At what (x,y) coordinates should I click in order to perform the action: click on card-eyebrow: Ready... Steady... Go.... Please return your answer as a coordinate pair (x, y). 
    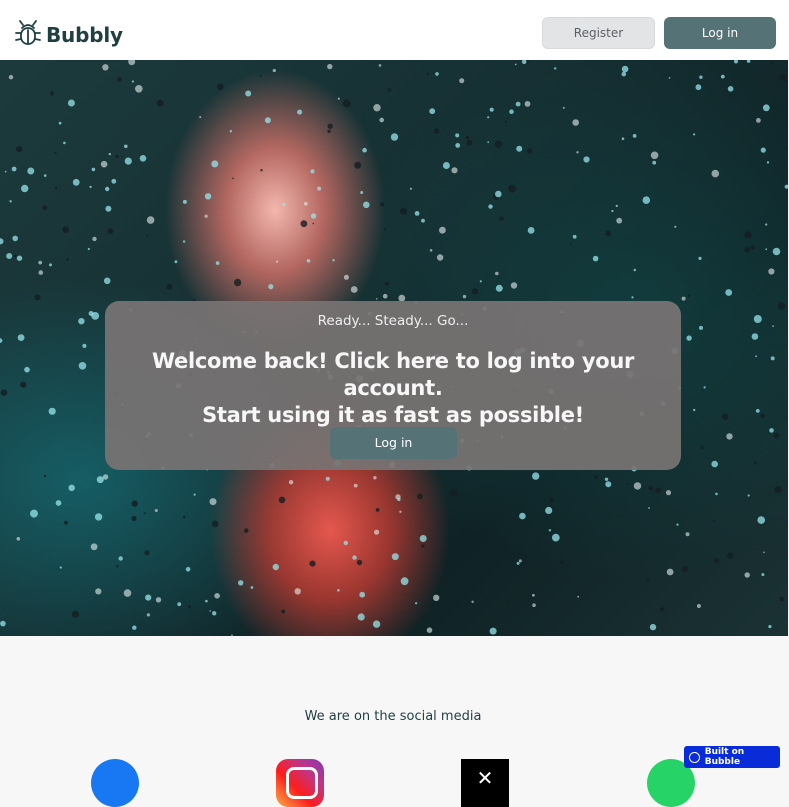
    Looking at the image, I should click on (393, 321).